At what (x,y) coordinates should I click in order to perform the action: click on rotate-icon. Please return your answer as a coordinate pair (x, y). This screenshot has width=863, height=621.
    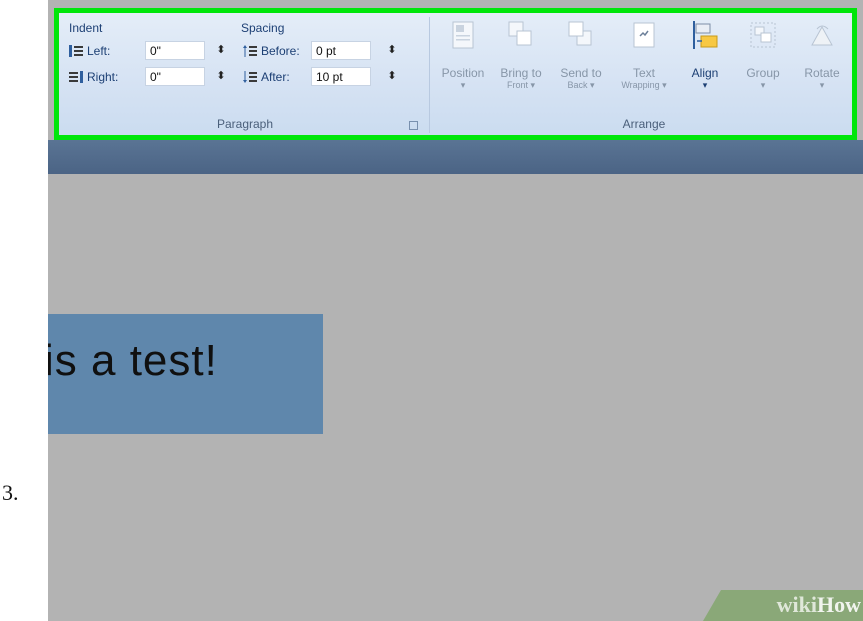
    Looking at the image, I should click on (822, 35).